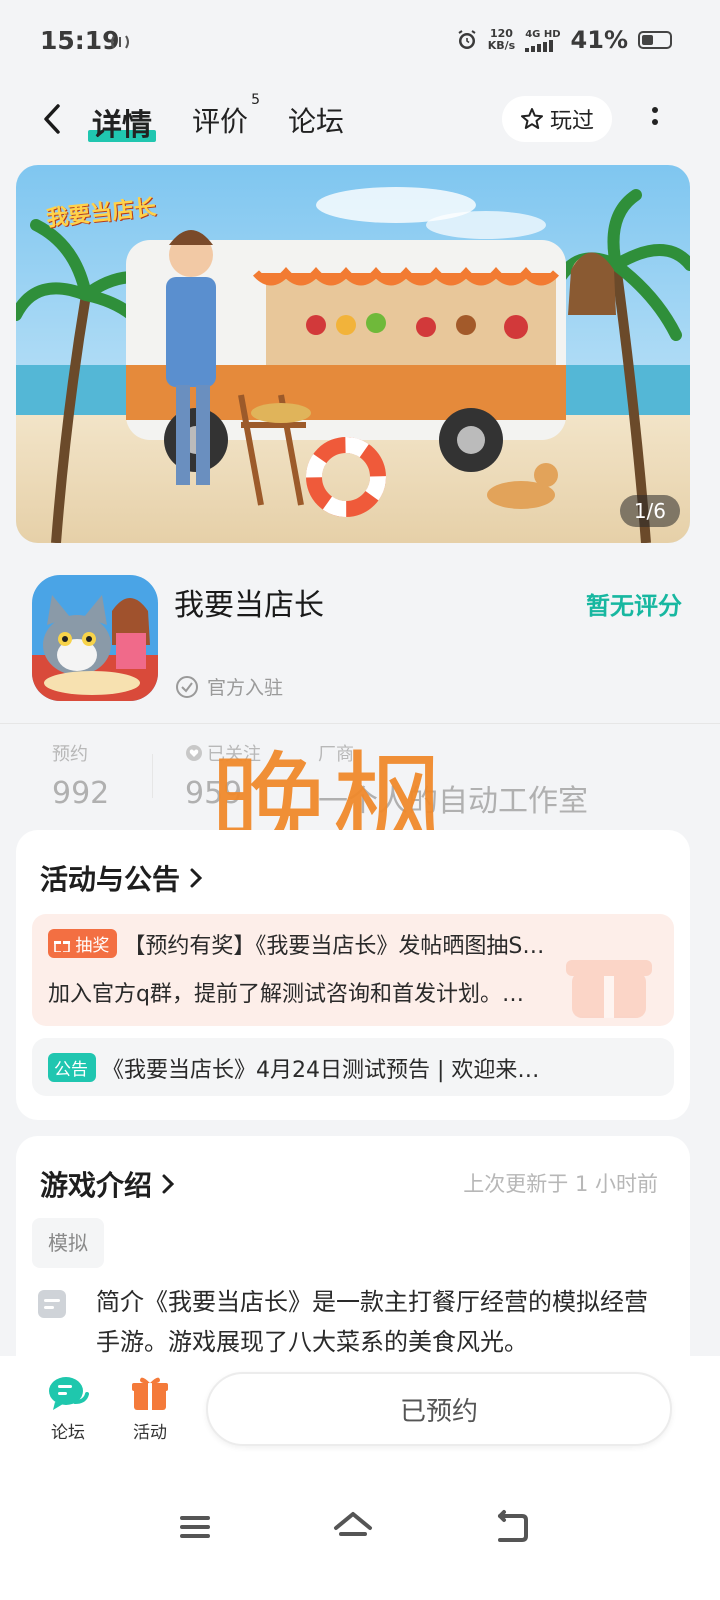 The height and width of the screenshot is (1600, 720). I want to click on update-time: 上次更新于 1 小时前, so click(560, 1184).